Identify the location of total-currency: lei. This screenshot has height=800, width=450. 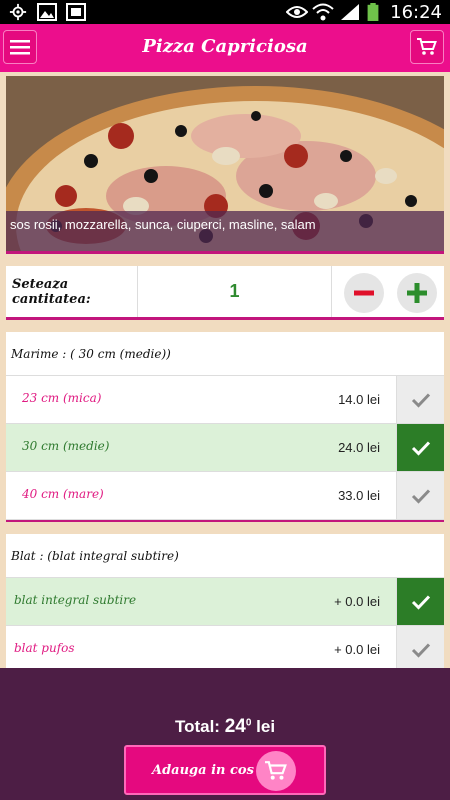
(266, 726).